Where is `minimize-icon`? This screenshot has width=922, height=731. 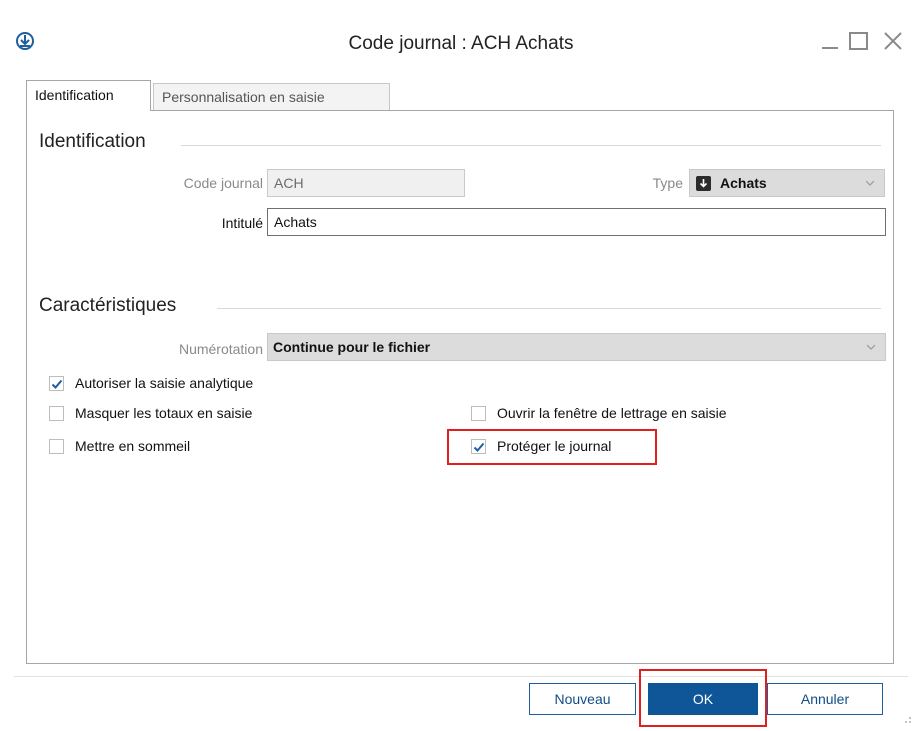
minimize-icon is located at coordinates (831, 41).